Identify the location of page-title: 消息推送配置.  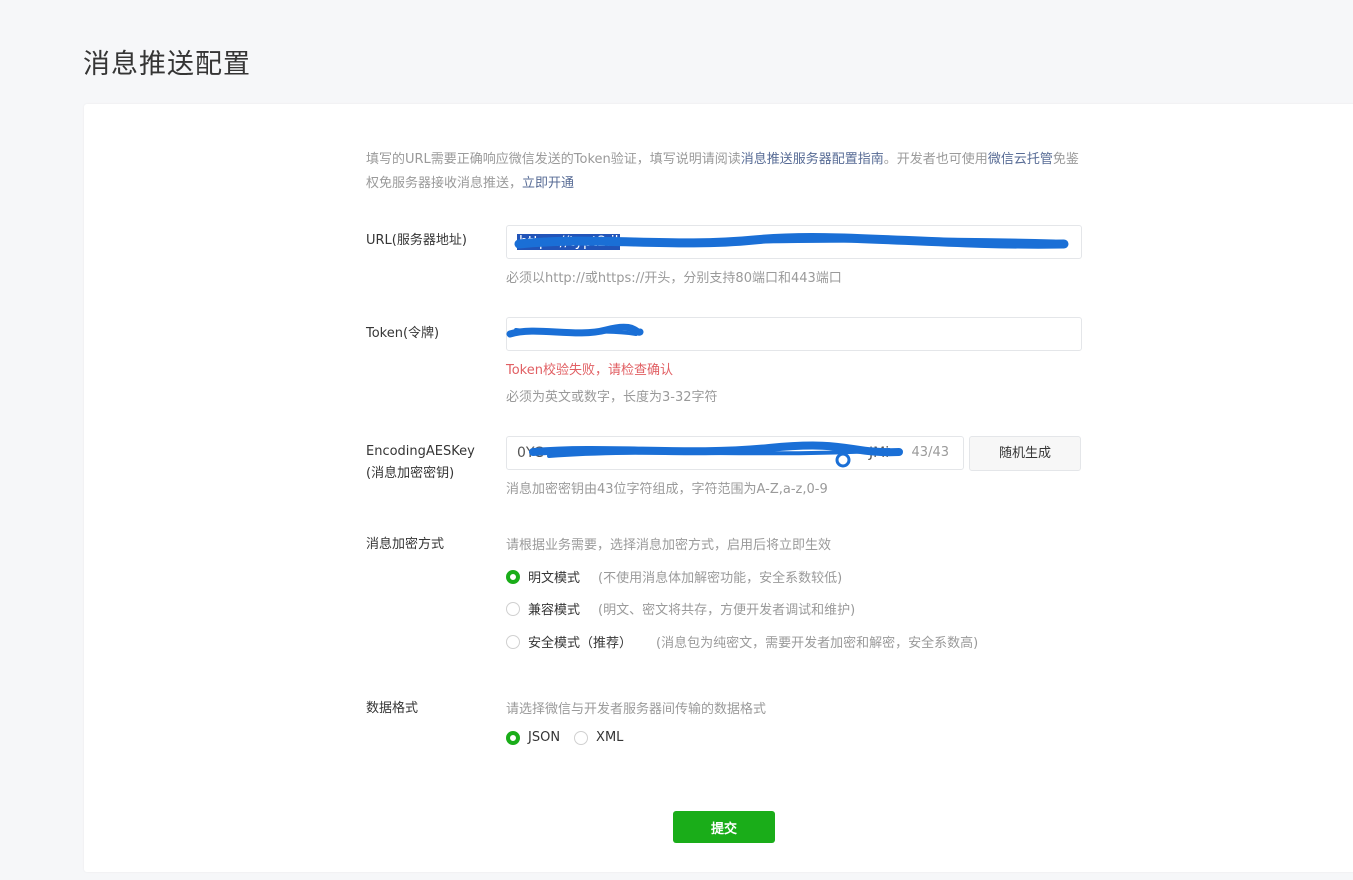
(167, 64).